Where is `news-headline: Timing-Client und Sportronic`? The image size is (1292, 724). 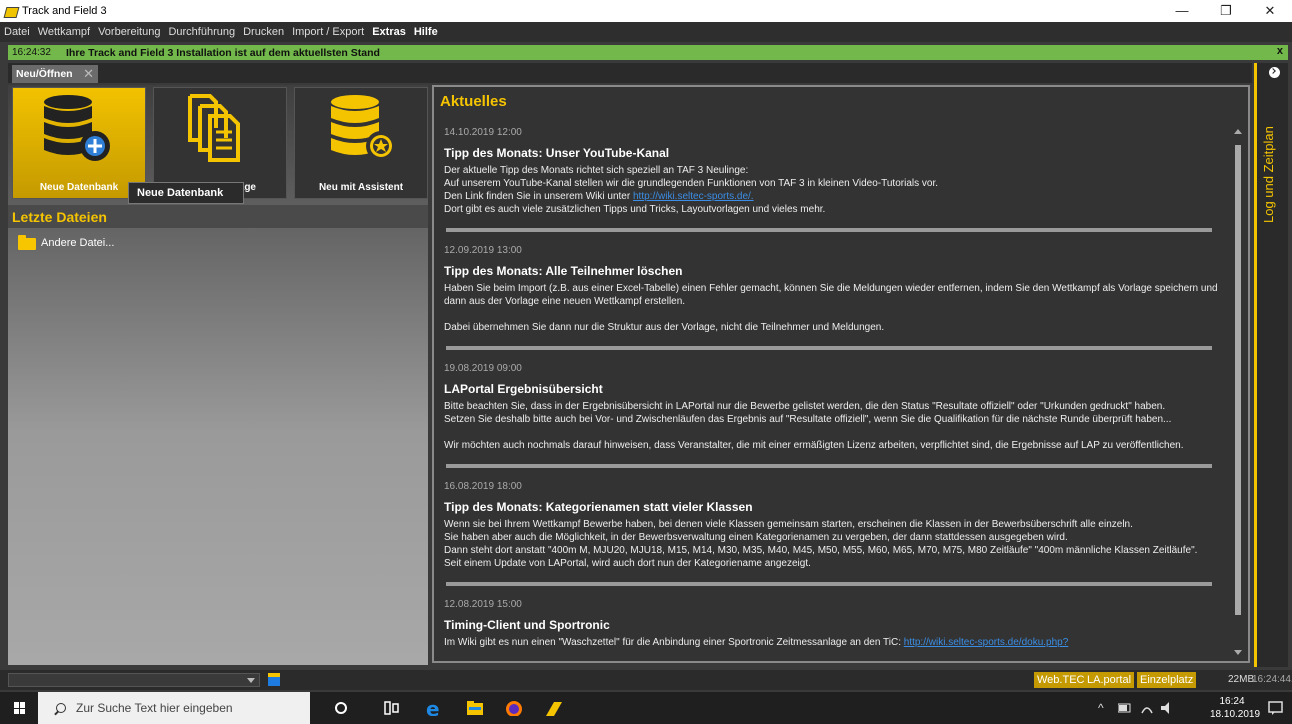
news-headline: Timing-Client und Sportronic is located at coordinates (527, 625).